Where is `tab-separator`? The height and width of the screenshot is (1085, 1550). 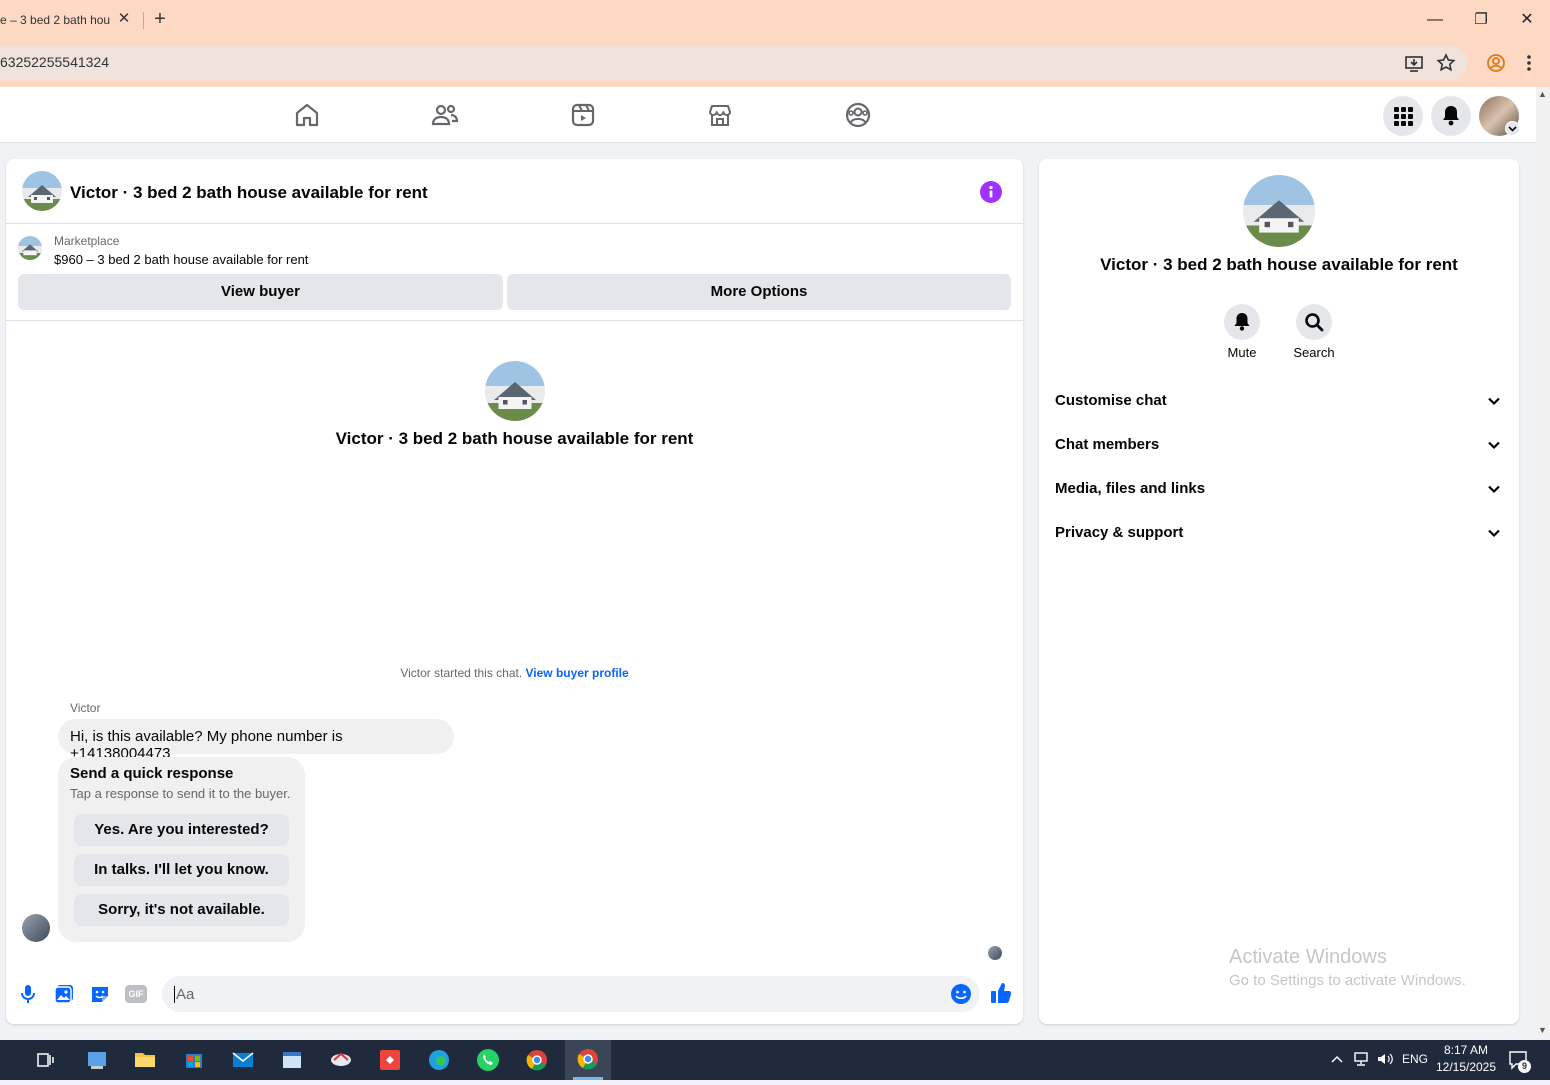
tab-separator is located at coordinates (143, 20).